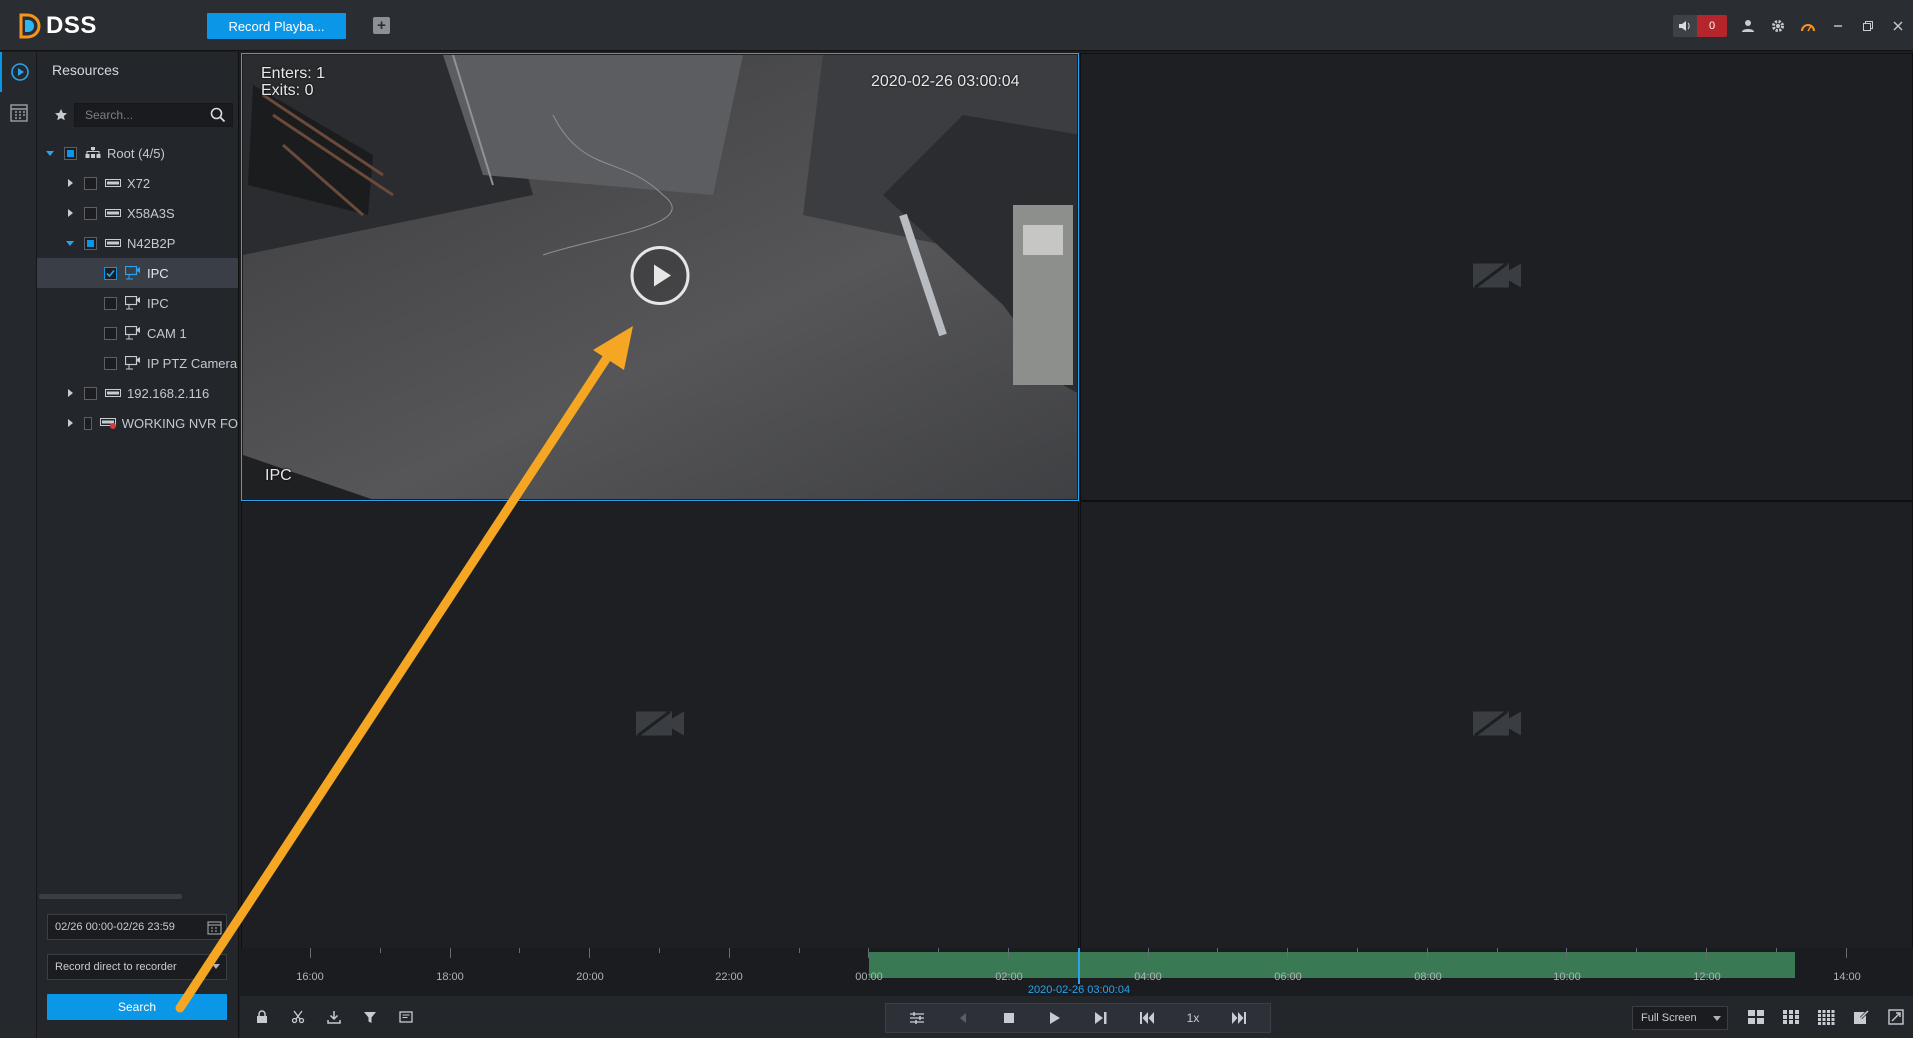 This screenshot has width=1913, height=1038. I want to click on restore-icon, so click(1868, 26).